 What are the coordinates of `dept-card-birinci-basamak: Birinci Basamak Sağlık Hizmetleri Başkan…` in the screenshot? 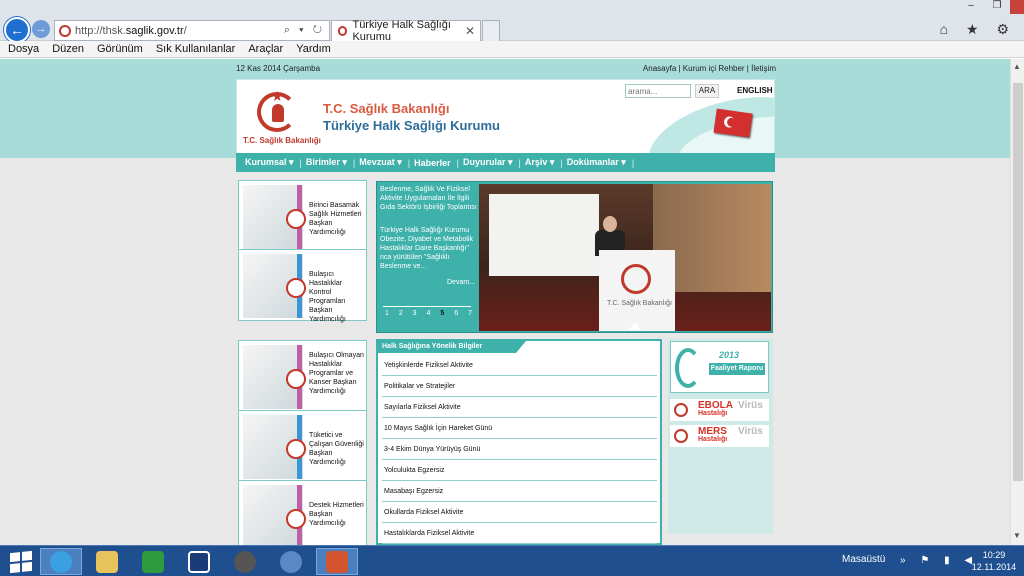 It's located at (302, 216).